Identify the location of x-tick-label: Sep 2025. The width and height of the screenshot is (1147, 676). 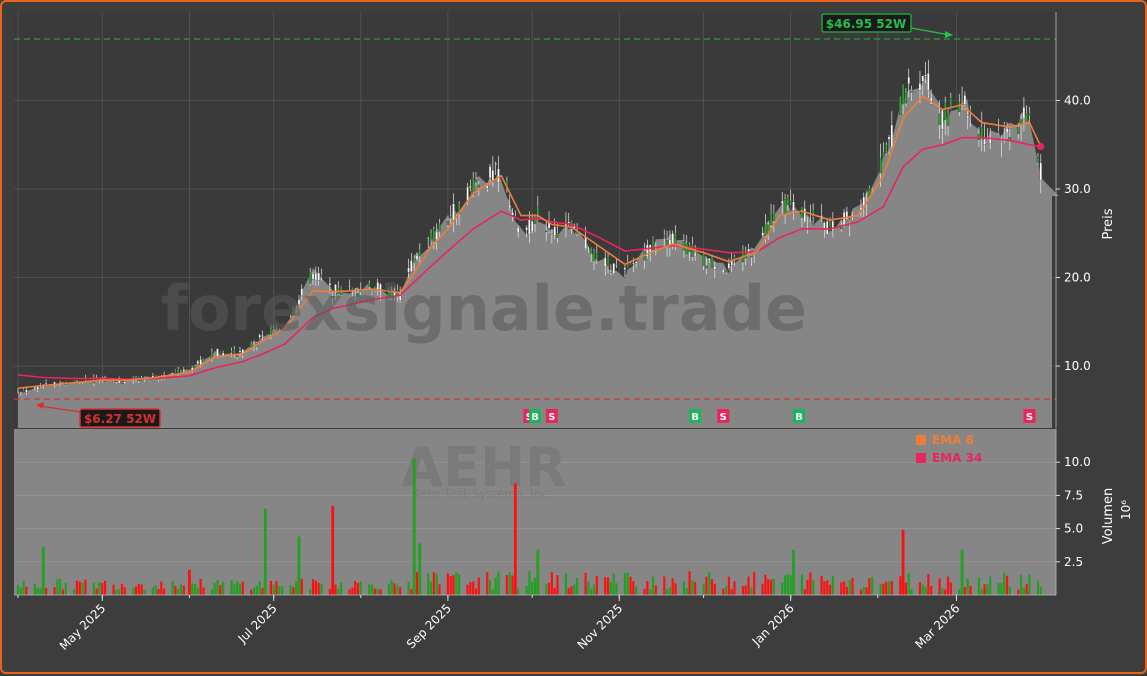
(429, 626).